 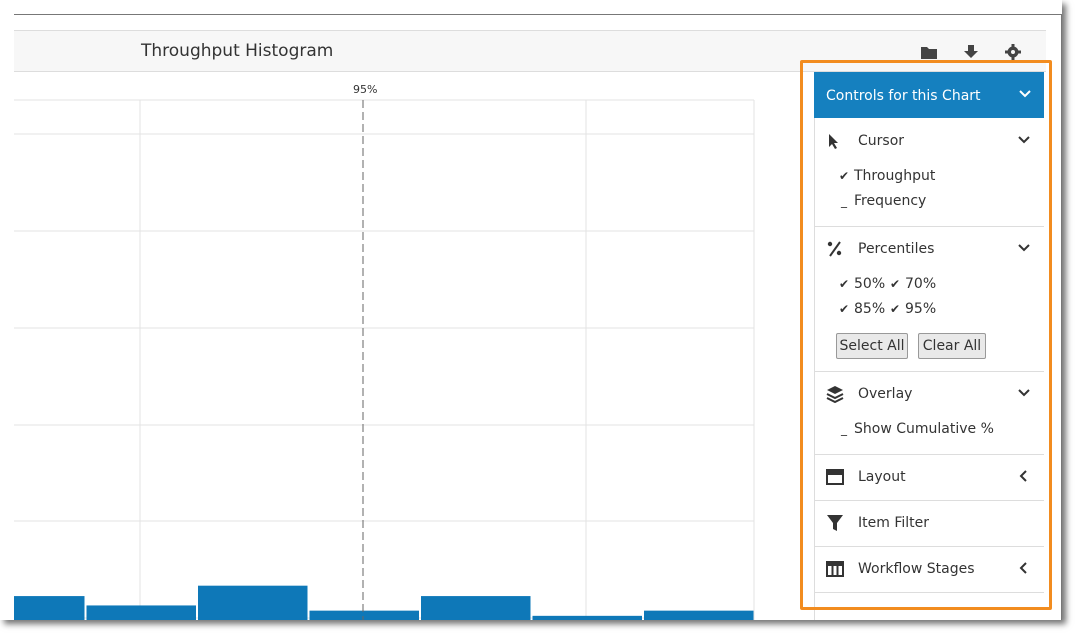 What do you see at coordinates (929, 52) in the screenshot?
I see `folder-icon` at bounding box center [929, 52].